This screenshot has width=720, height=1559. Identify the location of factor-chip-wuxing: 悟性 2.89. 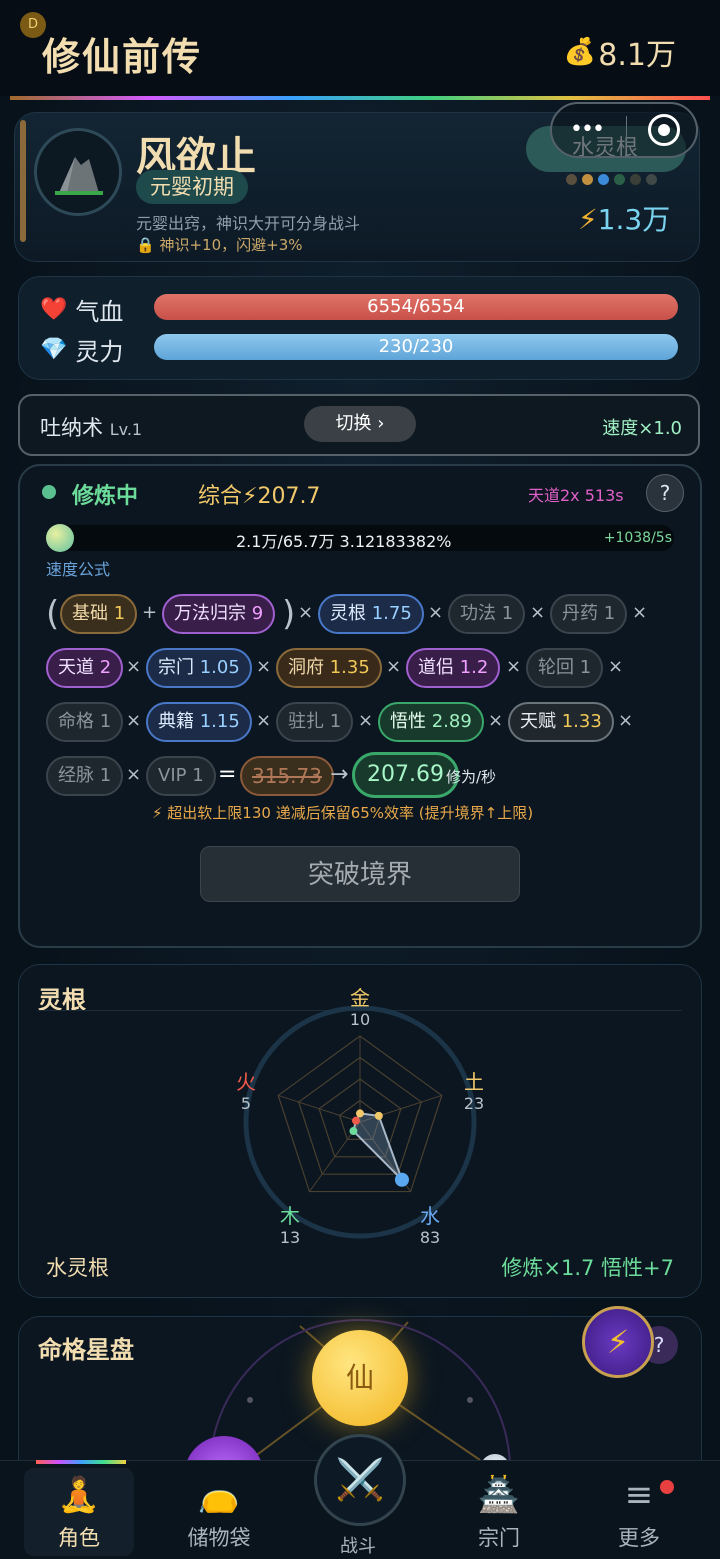
(431, 722).